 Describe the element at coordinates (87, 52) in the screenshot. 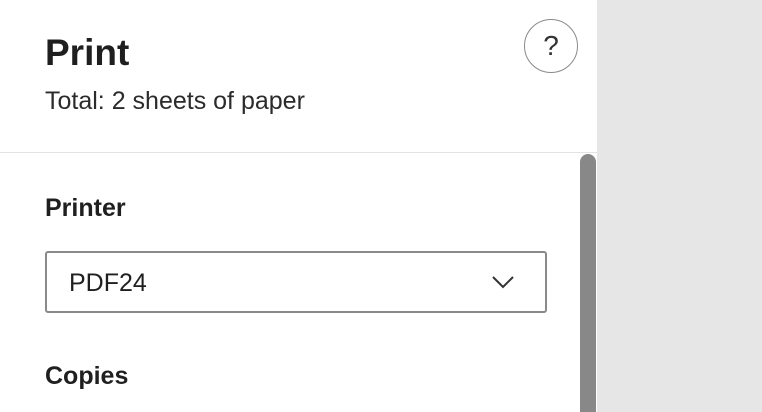

I see `page-title: Print` at that location.